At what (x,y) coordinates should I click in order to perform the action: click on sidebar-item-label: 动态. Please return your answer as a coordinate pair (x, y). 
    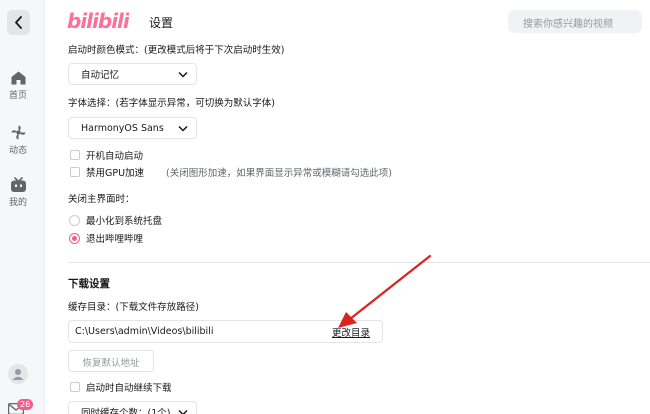
    Looking at the image, I should click on (17, 151).